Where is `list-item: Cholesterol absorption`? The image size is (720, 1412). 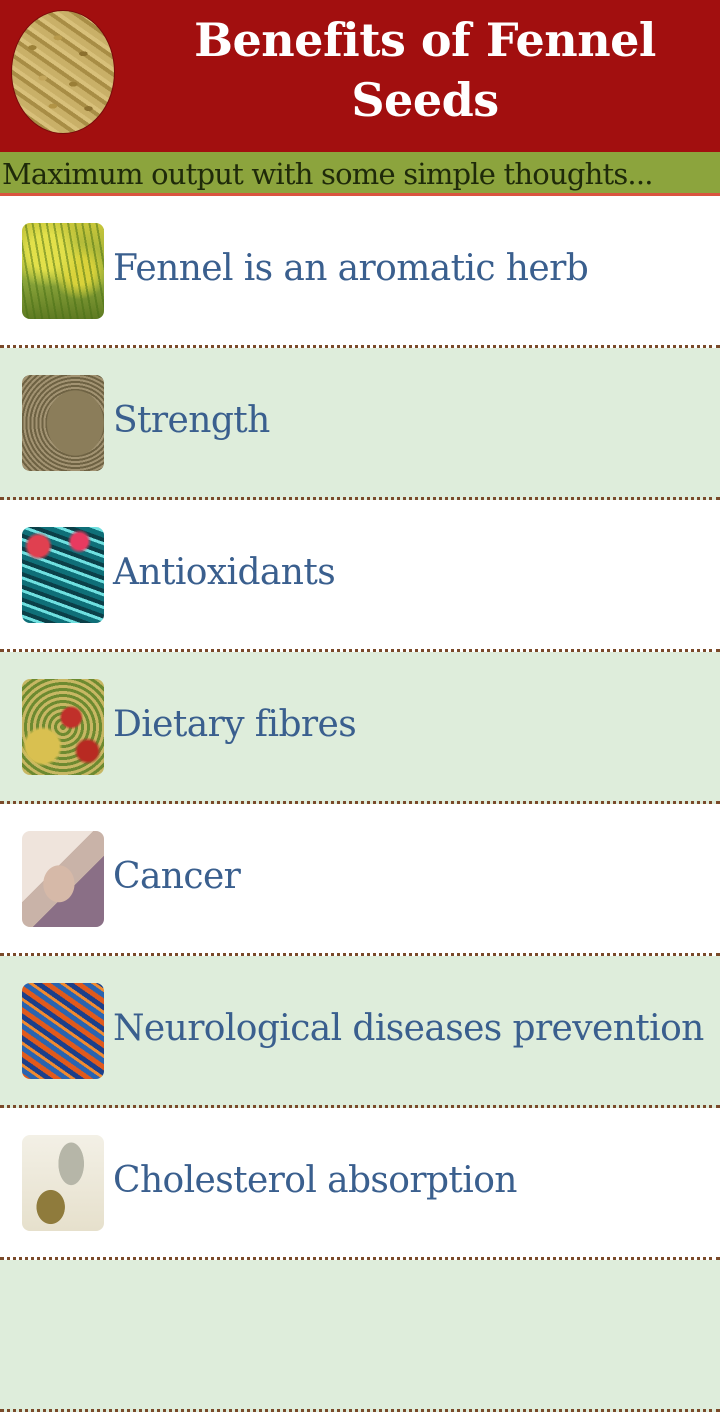
list-item: Cholesterol absorption is located at coordinates (360, 1184).